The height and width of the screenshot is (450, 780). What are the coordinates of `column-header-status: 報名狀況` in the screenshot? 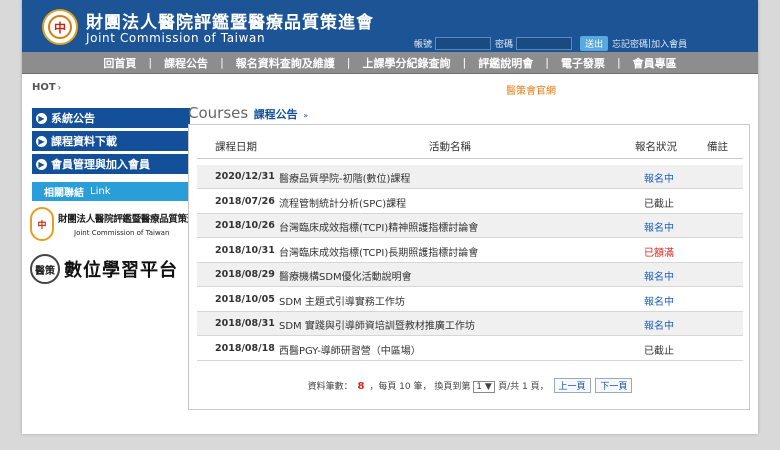 It's located at (656, 147).